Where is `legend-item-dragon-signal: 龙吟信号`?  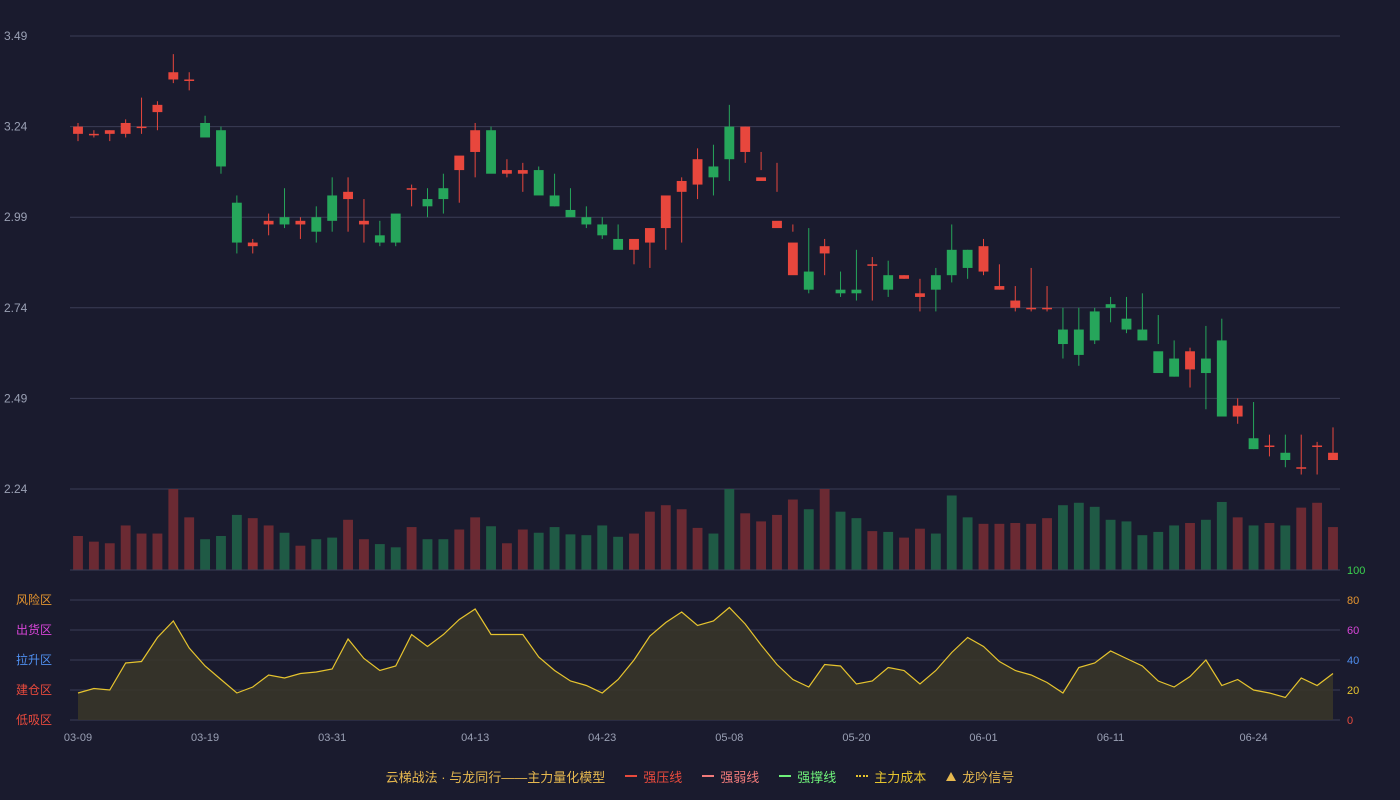 legend-item-dragon-signal: 龙吟信号 is located at coordinates (980, 776).